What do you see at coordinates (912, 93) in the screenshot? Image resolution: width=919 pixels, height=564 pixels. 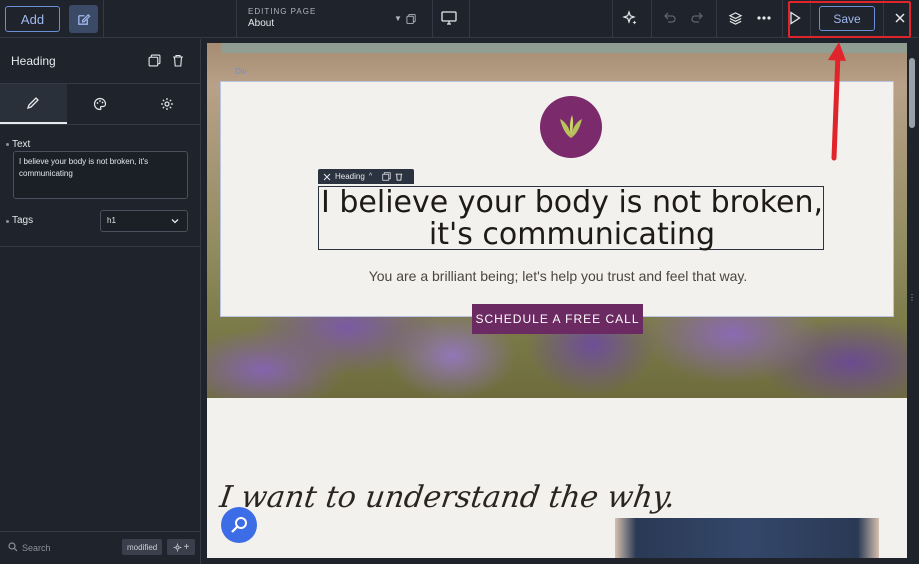 I see `scrollbar-thumb` at bounding box center [912, 93].